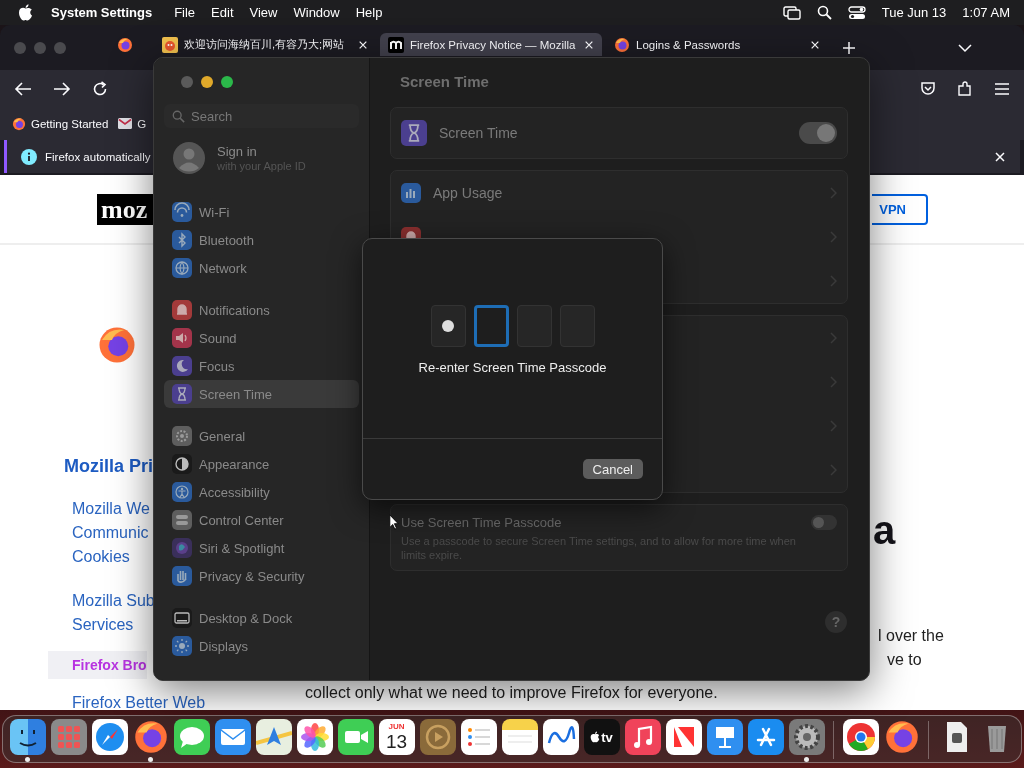 The height and width of the screenshot is (768, 1024). I want to click on sidebar-item: Notifications, so click(261, 310).